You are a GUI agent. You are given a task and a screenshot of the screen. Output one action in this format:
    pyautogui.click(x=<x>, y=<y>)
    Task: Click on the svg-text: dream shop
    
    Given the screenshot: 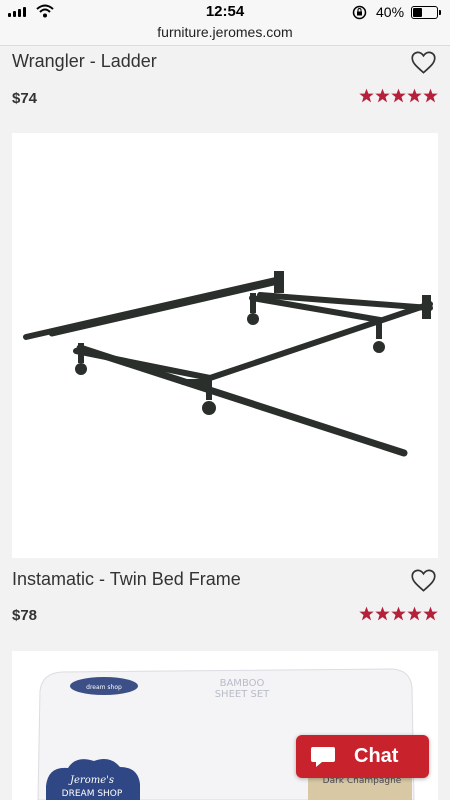 What is the action you would take?
    pyautogui.click(x=104, y=687)
    